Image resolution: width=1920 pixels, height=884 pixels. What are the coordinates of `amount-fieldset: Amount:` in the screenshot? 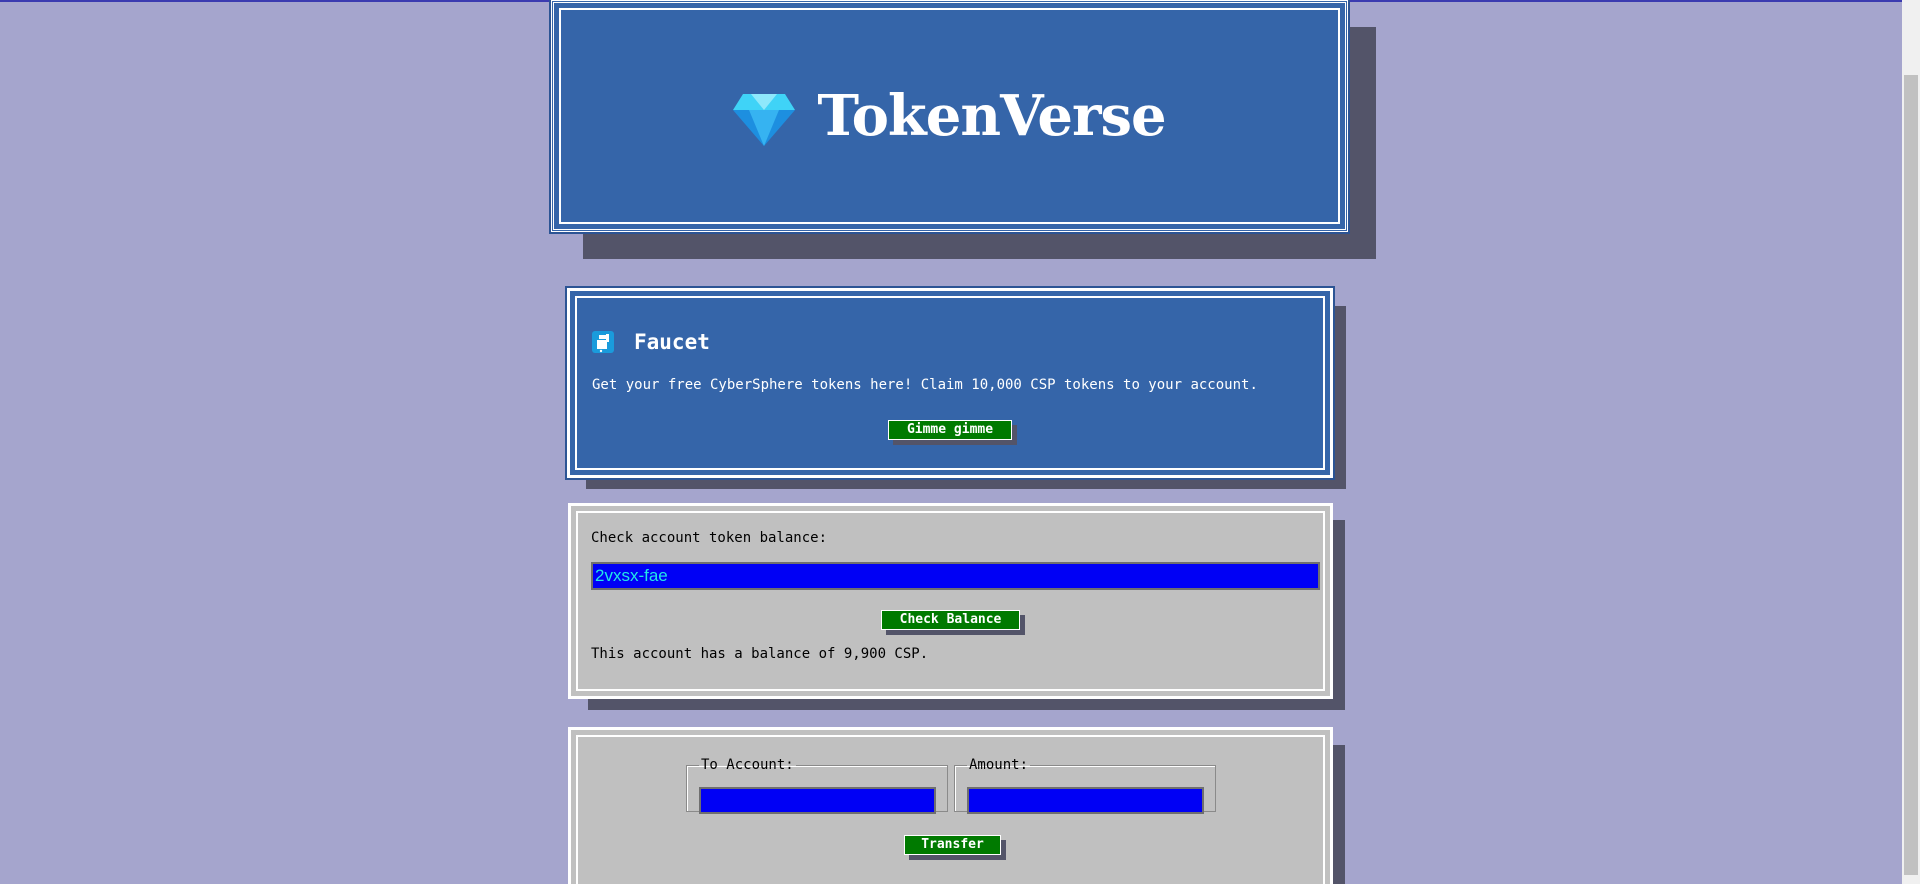 It's located at (1085, 785).